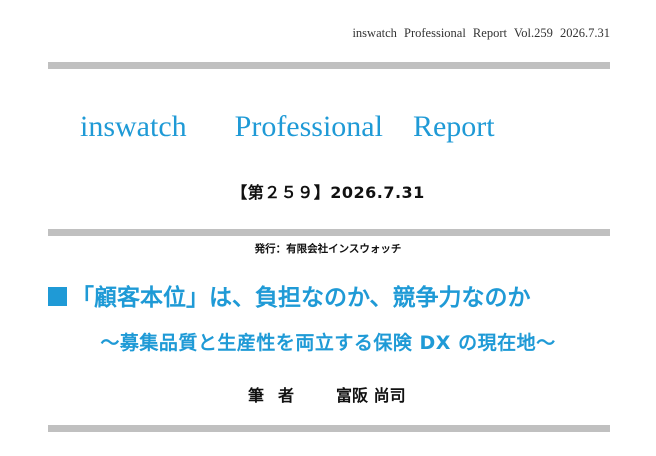 The width and height of the screenshot is (656, 456). I want to click on author-name: 富阪 尚司, so click(371, 395).